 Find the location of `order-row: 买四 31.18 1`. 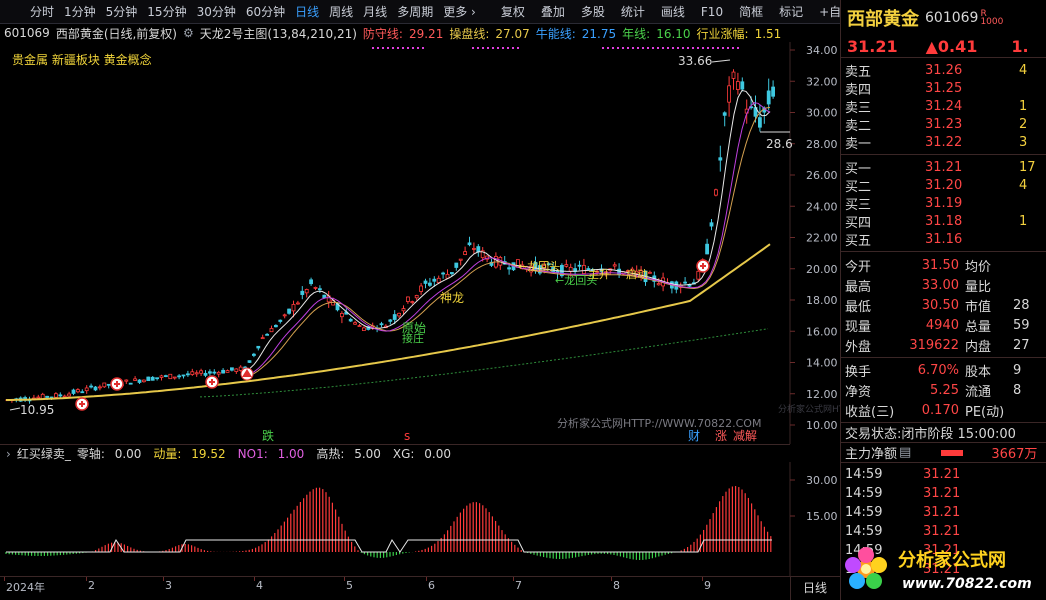

order-row: 买四 31.18 1 is located at coordinates (943, 221).